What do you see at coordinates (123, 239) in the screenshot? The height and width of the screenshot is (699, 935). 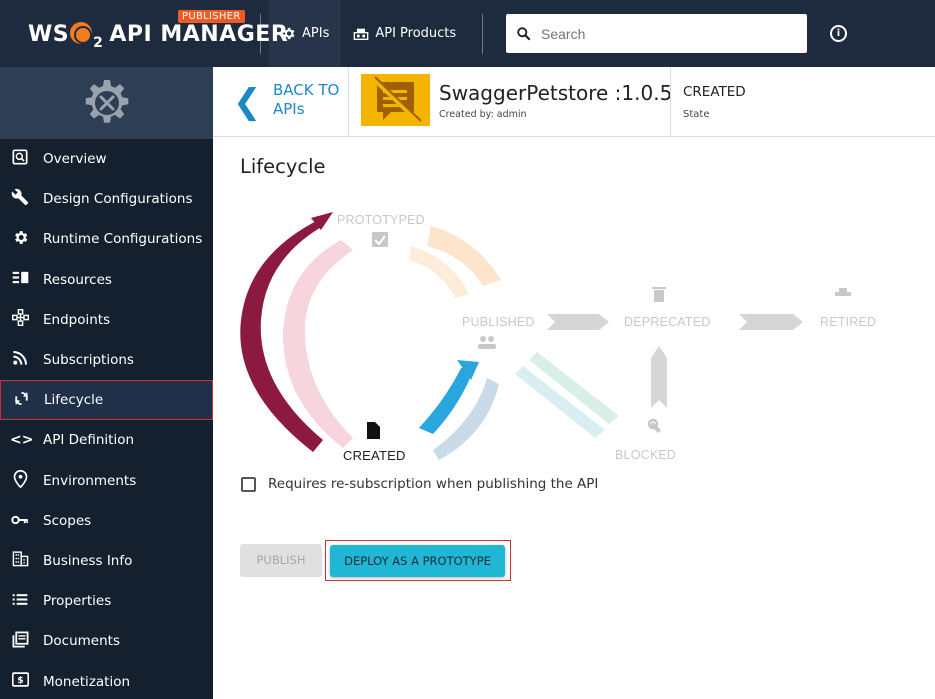 I see `sidebar-item-label: Runtime Configurations` at bounding box center [123, 239].